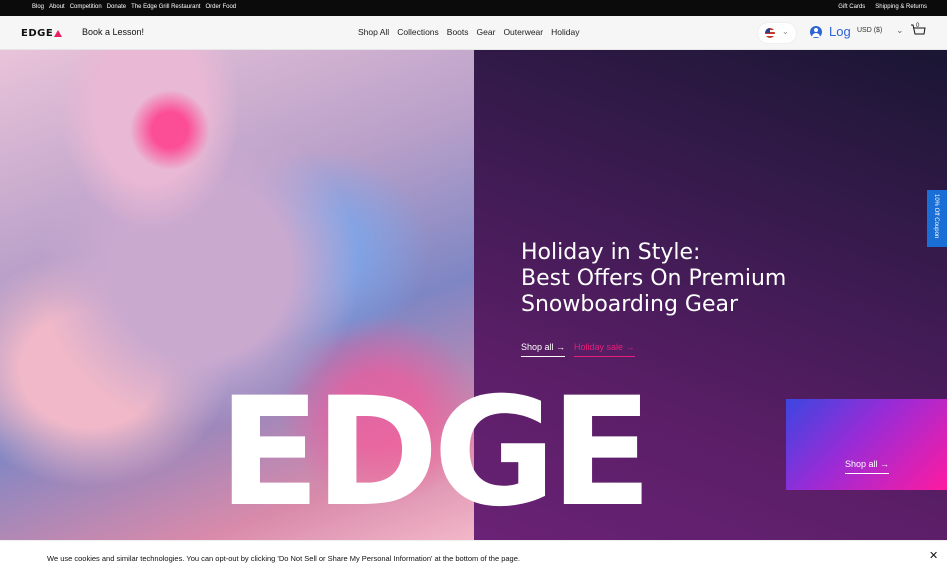 This screenshot has width=947, height=579. What do you see at coordinates (58, 33) in the screenshot?
I see `logo-triangle-icon` at bounding box center [58, 33].